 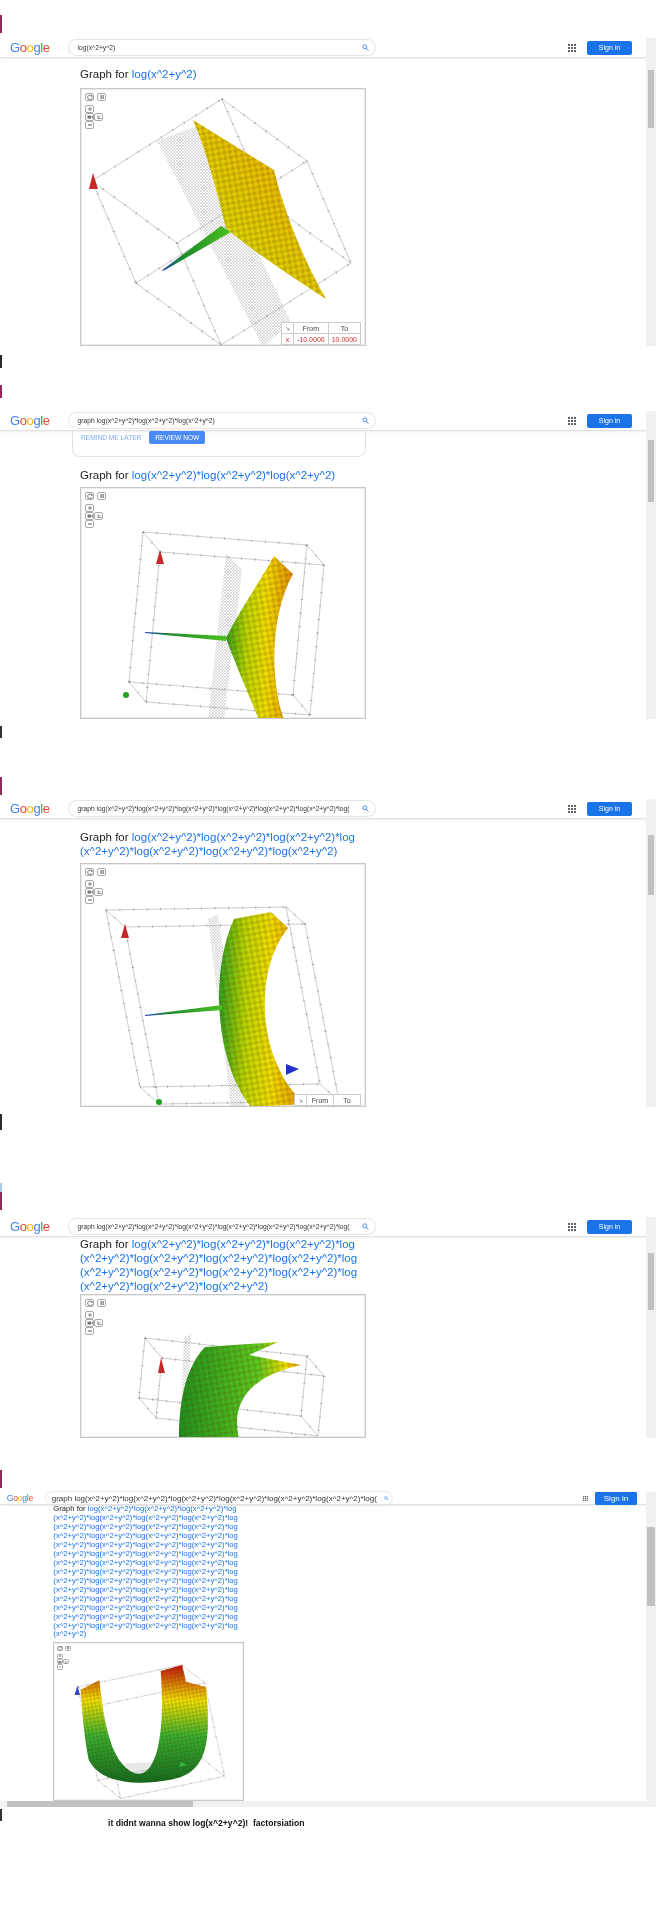 I want to click on graph-title: Graph for log(x^2+y^2), so click(x=139, y=74).